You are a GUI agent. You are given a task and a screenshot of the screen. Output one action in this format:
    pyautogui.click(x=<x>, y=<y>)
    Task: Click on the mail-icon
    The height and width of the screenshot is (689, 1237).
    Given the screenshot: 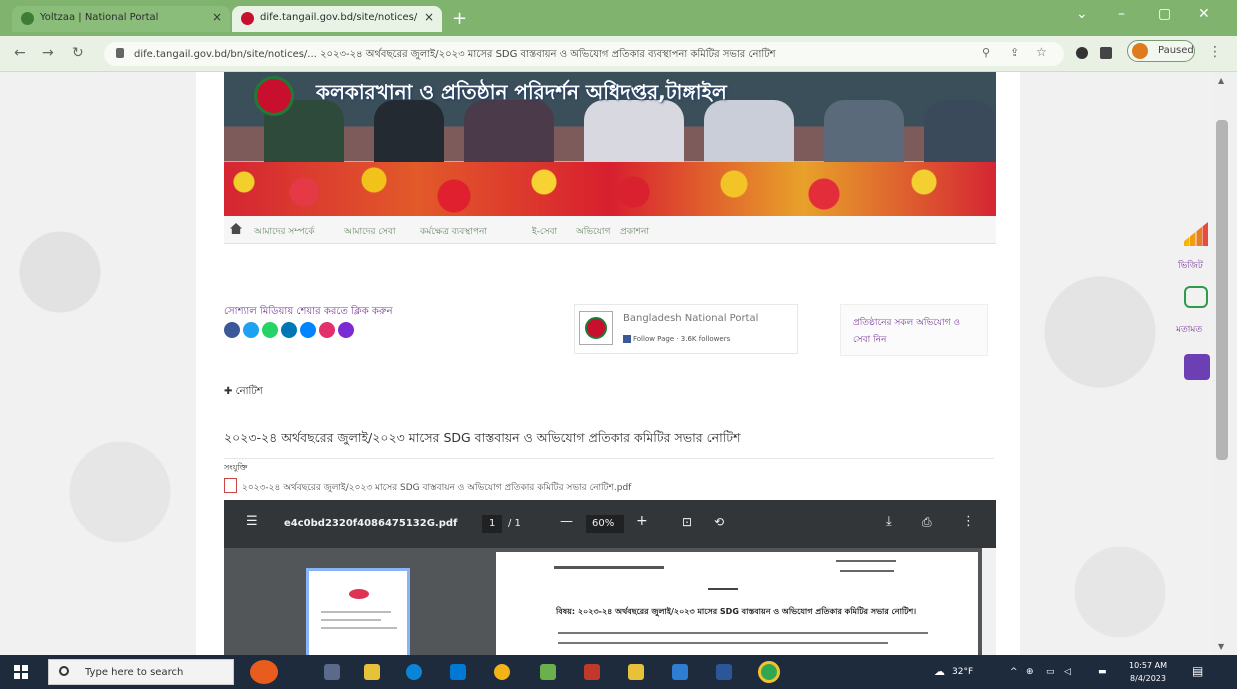 What is the action you would take?
    pyautogui.click(x=458, y=672)
    